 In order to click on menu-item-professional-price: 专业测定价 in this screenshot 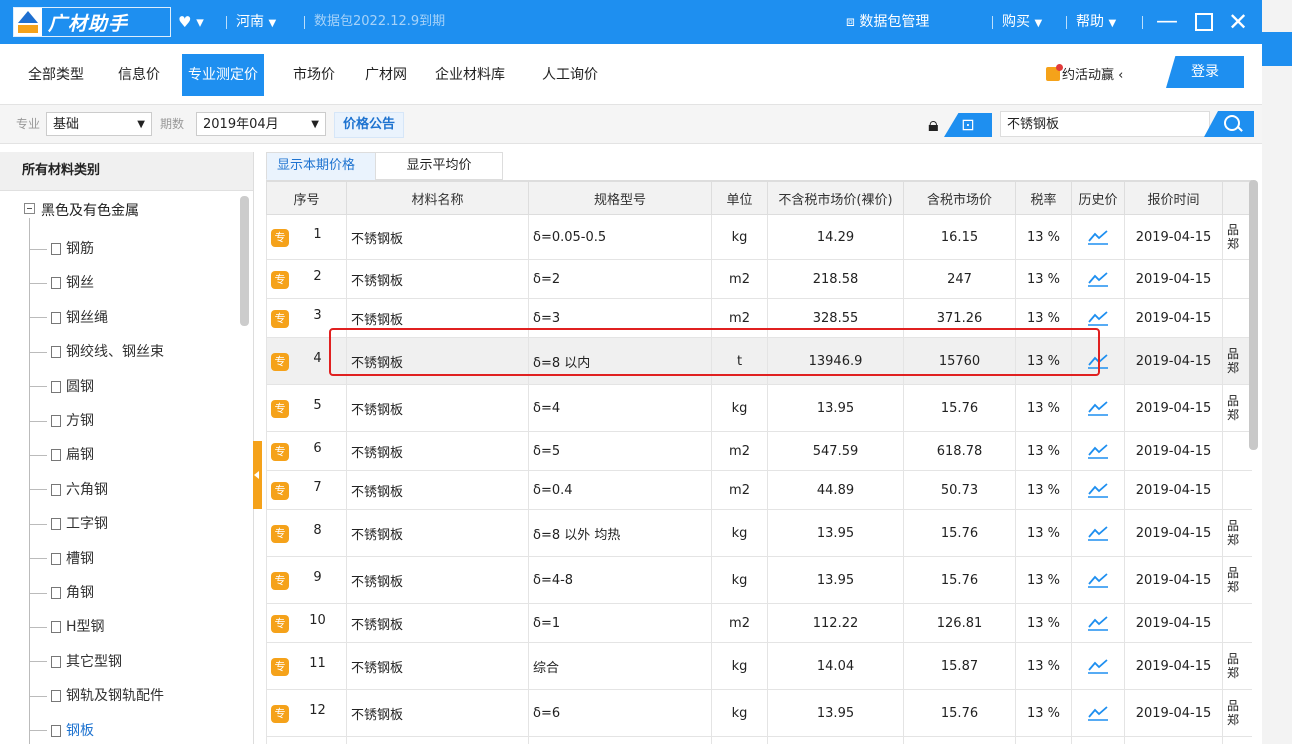, I will do `click(223, 75)`.